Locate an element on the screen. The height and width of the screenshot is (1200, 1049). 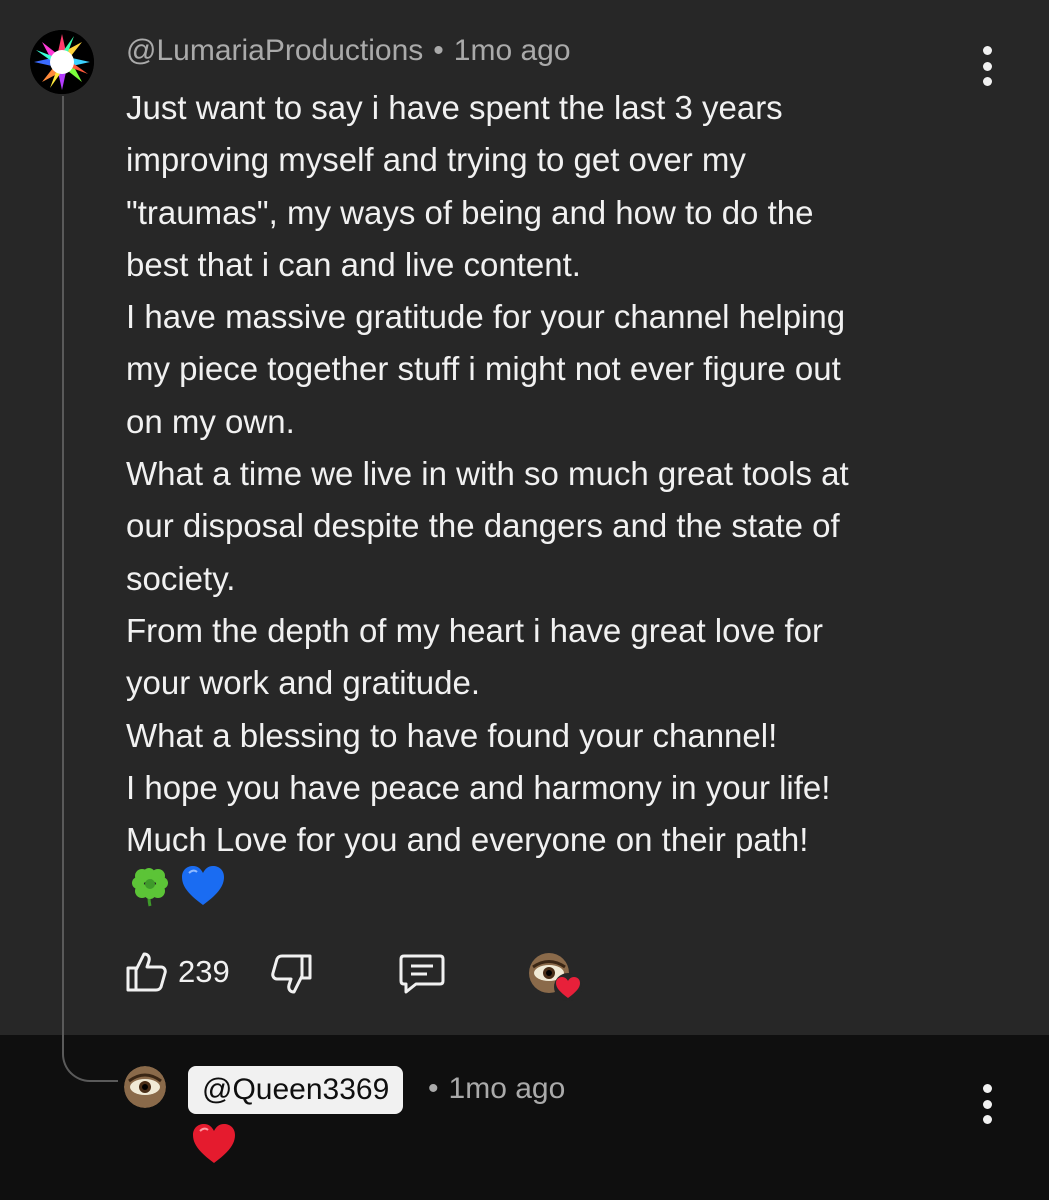
dislike-button is located at coordinates (292, 977).